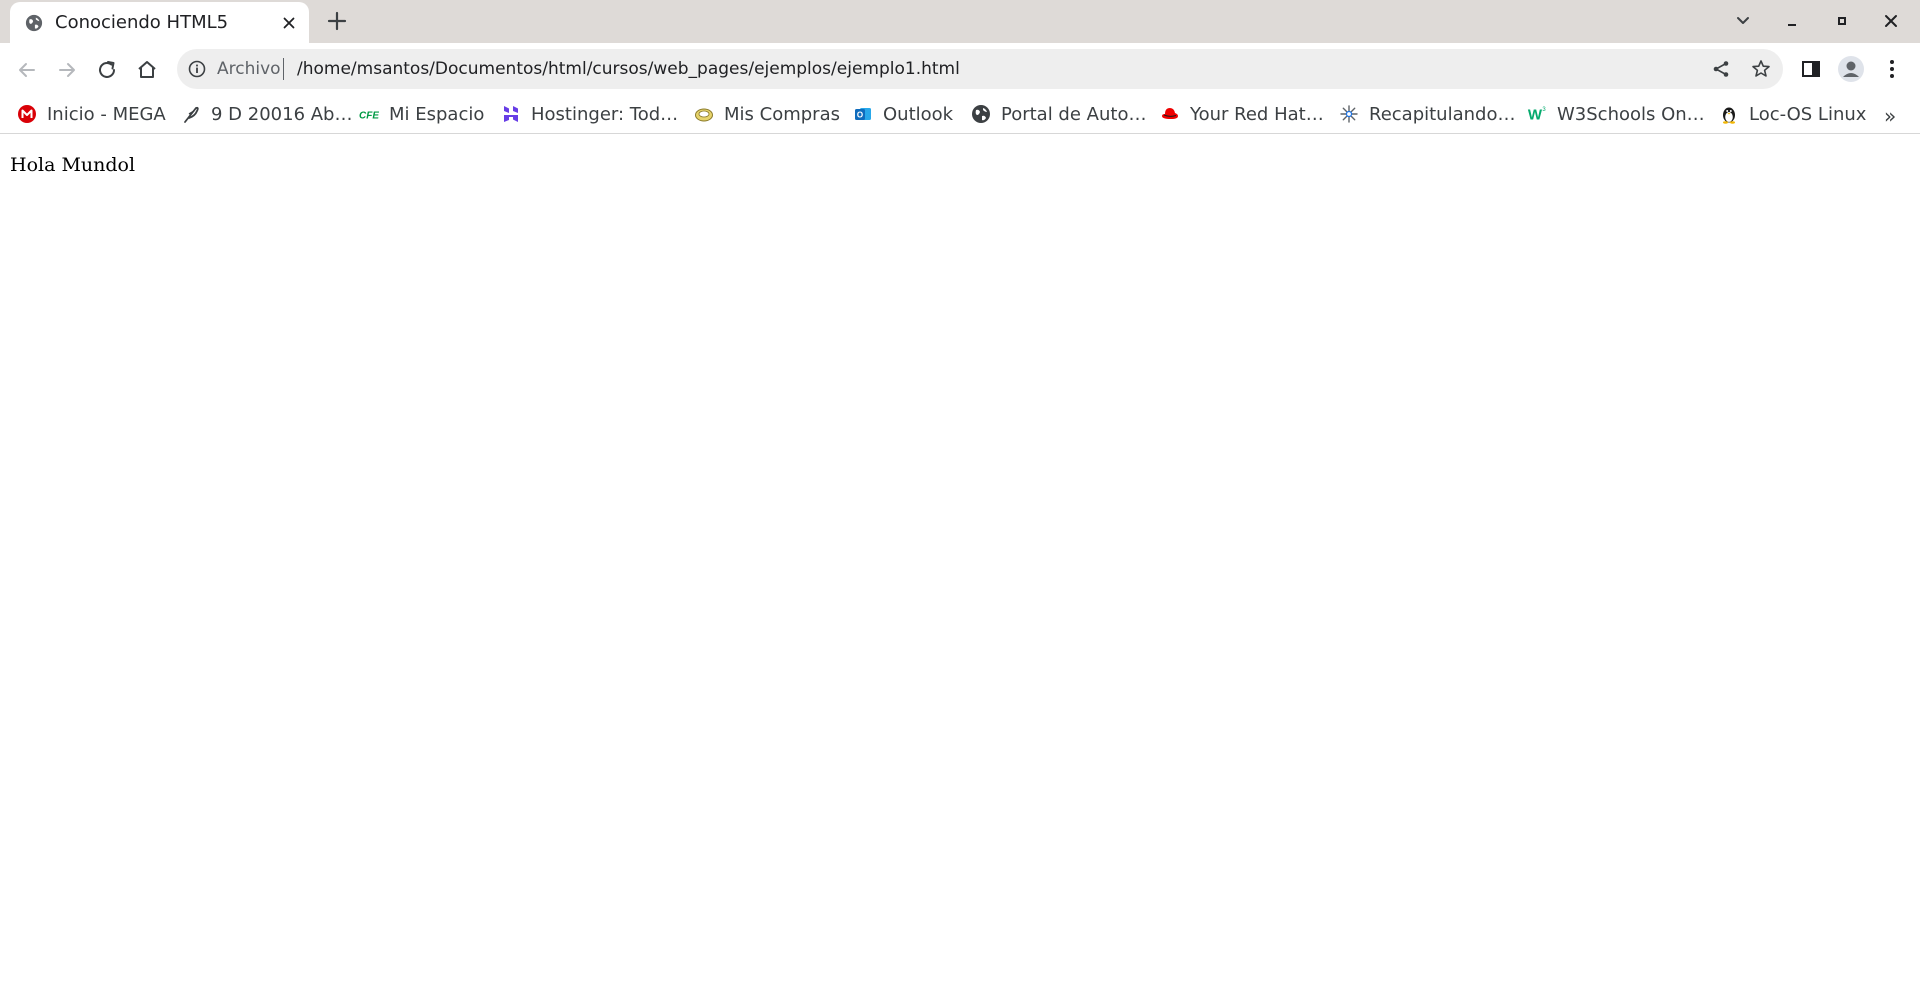 Image resolution: width=1920 pixels, height=993 pixels. I want to click on outlook-icon: O, so click(863, 114).